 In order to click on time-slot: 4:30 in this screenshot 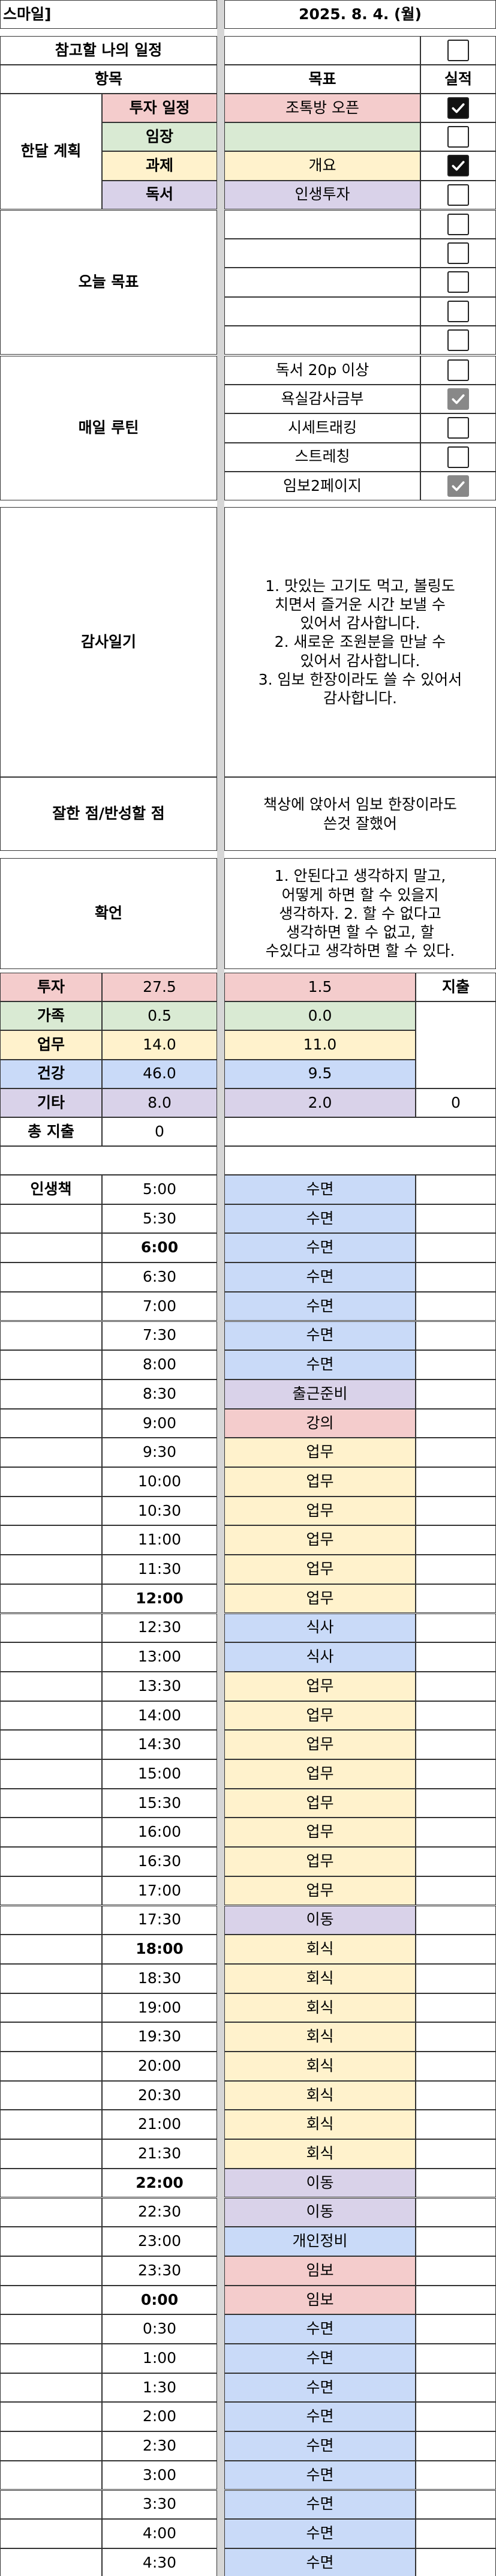, I will do `click(159, 2562)`.